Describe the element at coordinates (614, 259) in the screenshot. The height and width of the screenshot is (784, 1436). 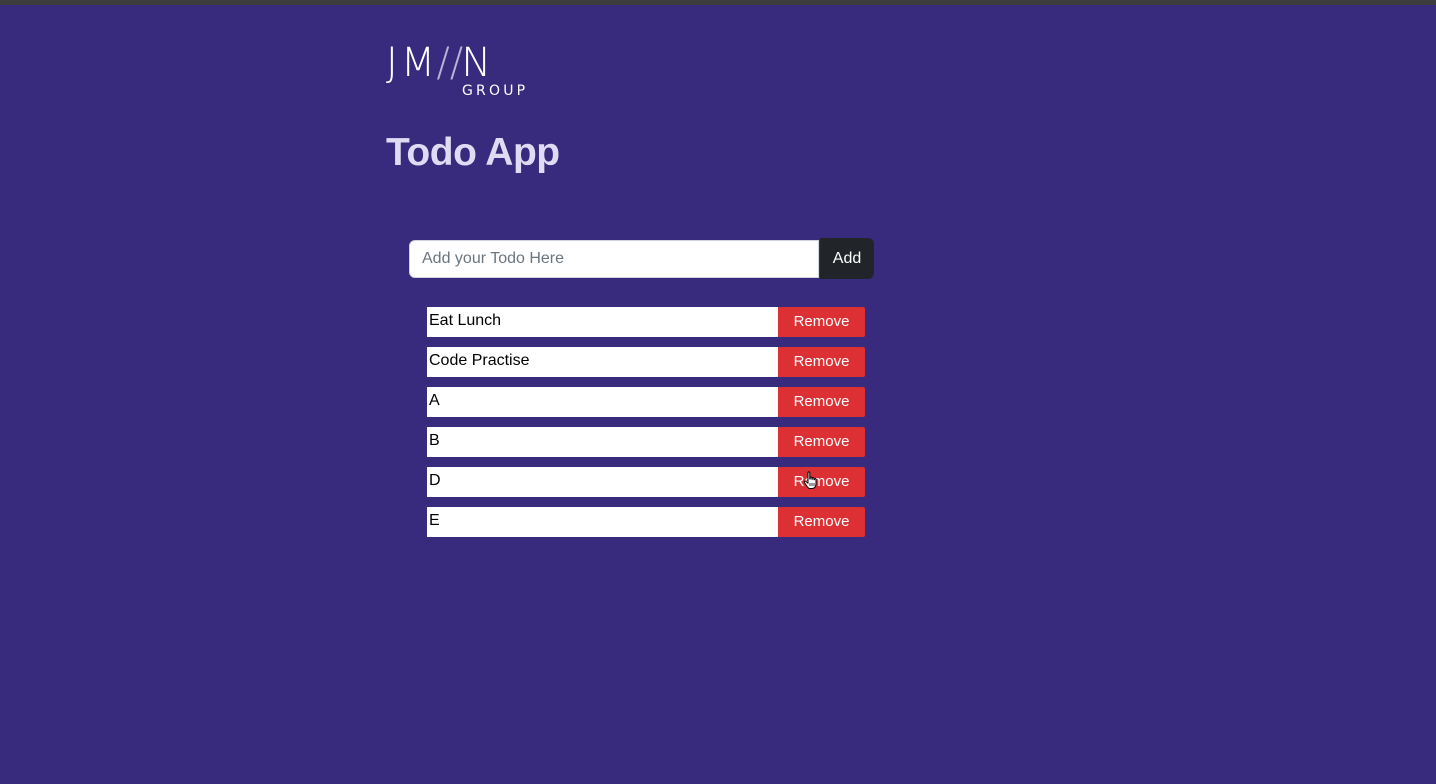
I see `todo-input` at that location.